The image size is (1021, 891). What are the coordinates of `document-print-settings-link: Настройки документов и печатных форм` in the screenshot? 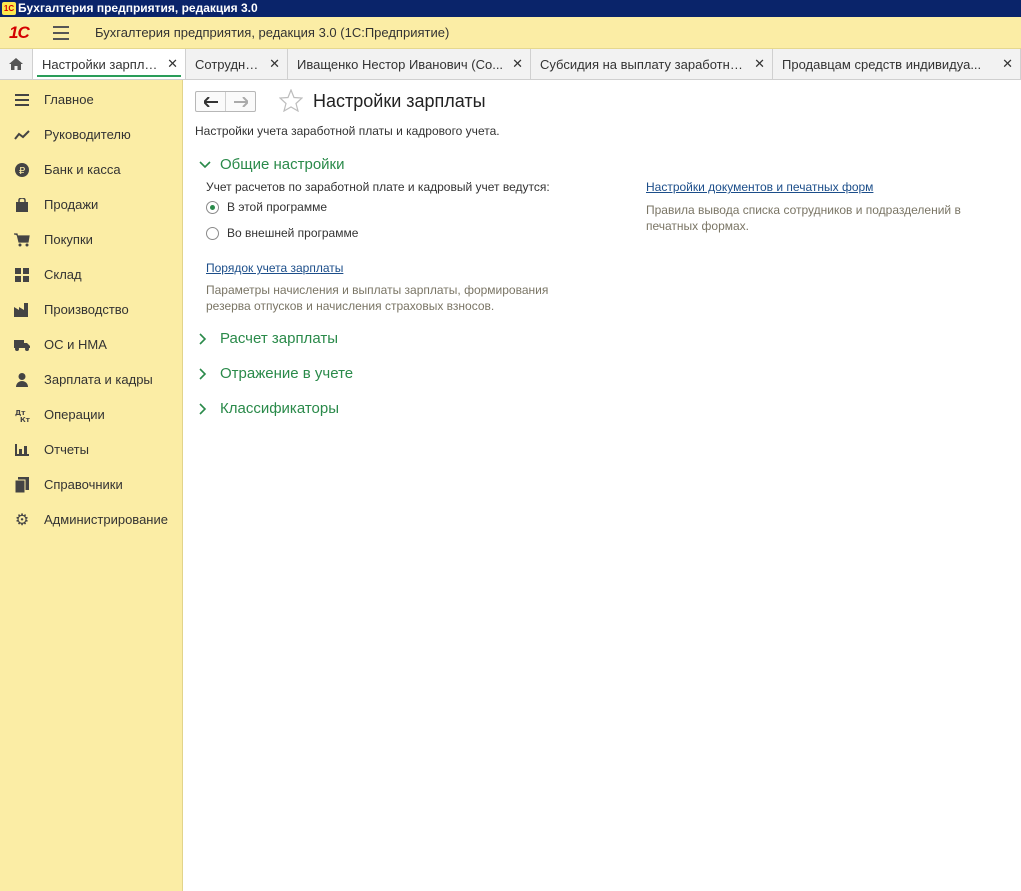 It's located at (759, 187).